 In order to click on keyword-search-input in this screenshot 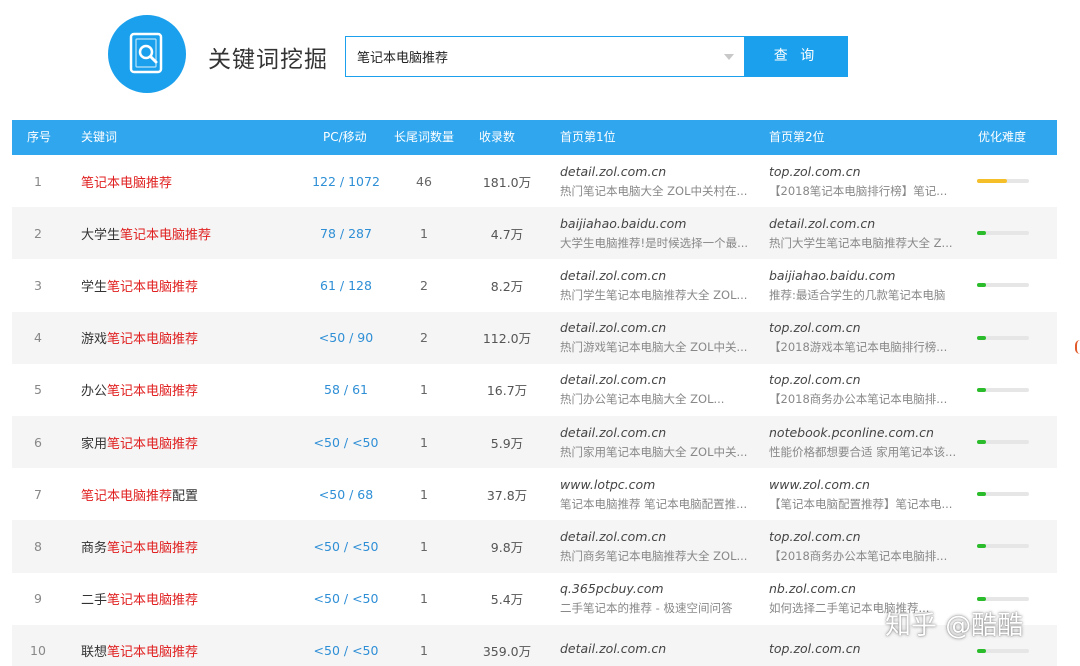, I will do `click(531, 56)`.